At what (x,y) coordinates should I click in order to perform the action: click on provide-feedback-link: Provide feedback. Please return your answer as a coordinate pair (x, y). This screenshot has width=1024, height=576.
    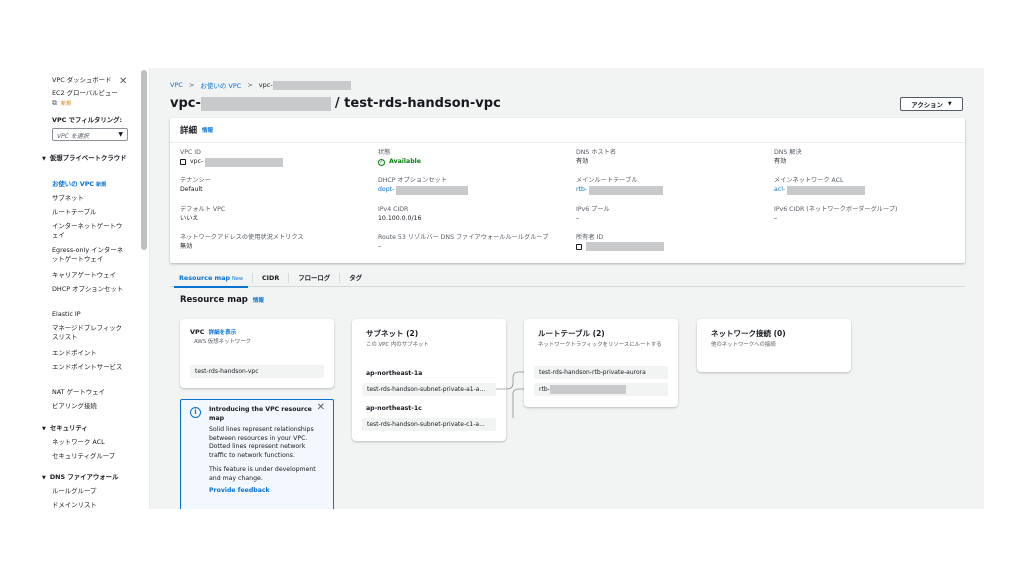
    Looking at the image, I should click on (267, 491).